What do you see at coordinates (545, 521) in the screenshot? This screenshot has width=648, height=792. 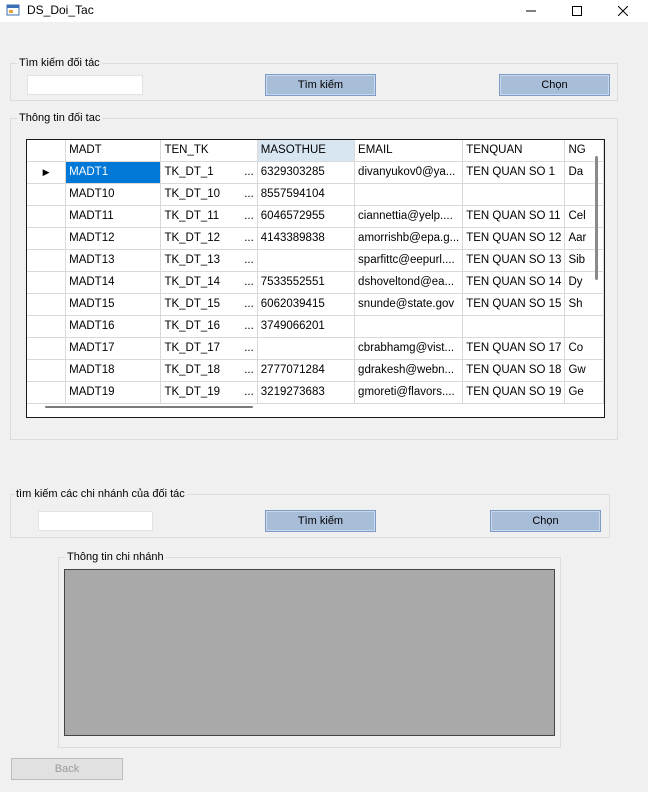 I see `choose-branch-button: Chọn` at bounding box center [545, 521].